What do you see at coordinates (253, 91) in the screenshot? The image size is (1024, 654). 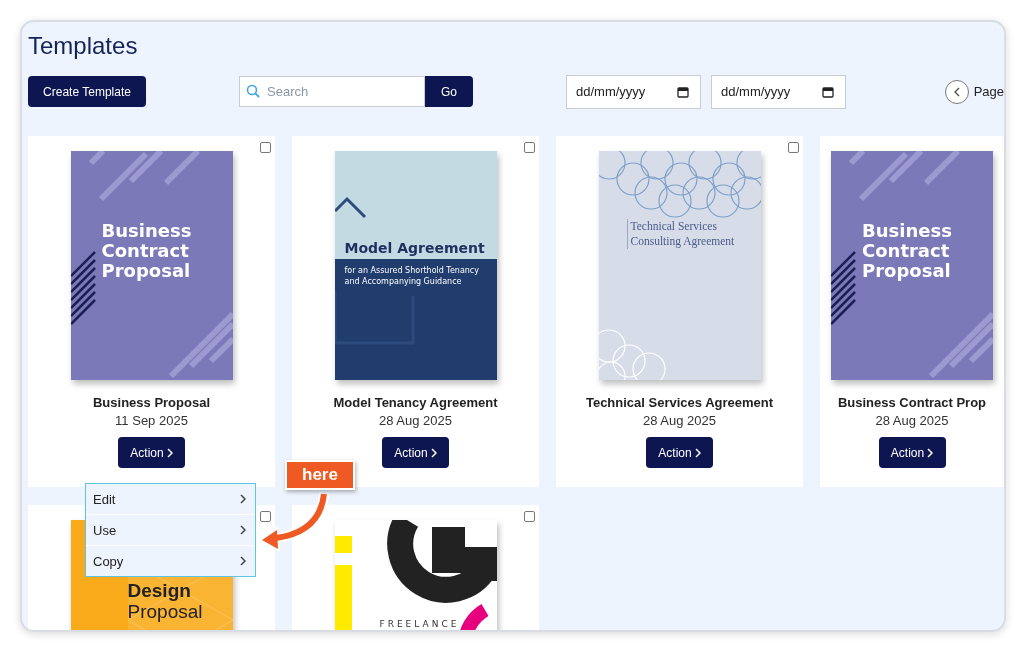 I see `search-icon` at bounding box center [253, 91].